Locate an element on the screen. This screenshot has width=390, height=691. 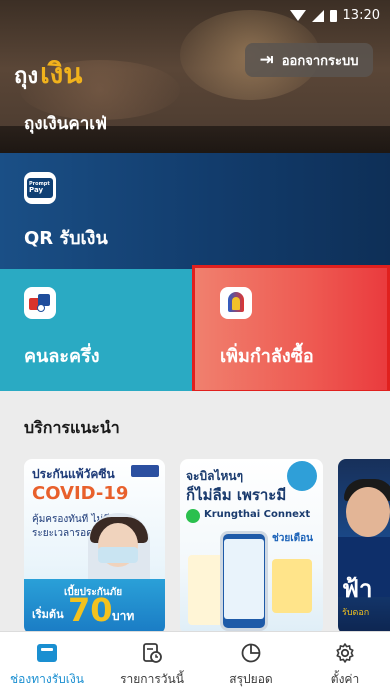
card-headline: ก็ไม่ลืม เพราะมี is located at coordinates (236, 495).